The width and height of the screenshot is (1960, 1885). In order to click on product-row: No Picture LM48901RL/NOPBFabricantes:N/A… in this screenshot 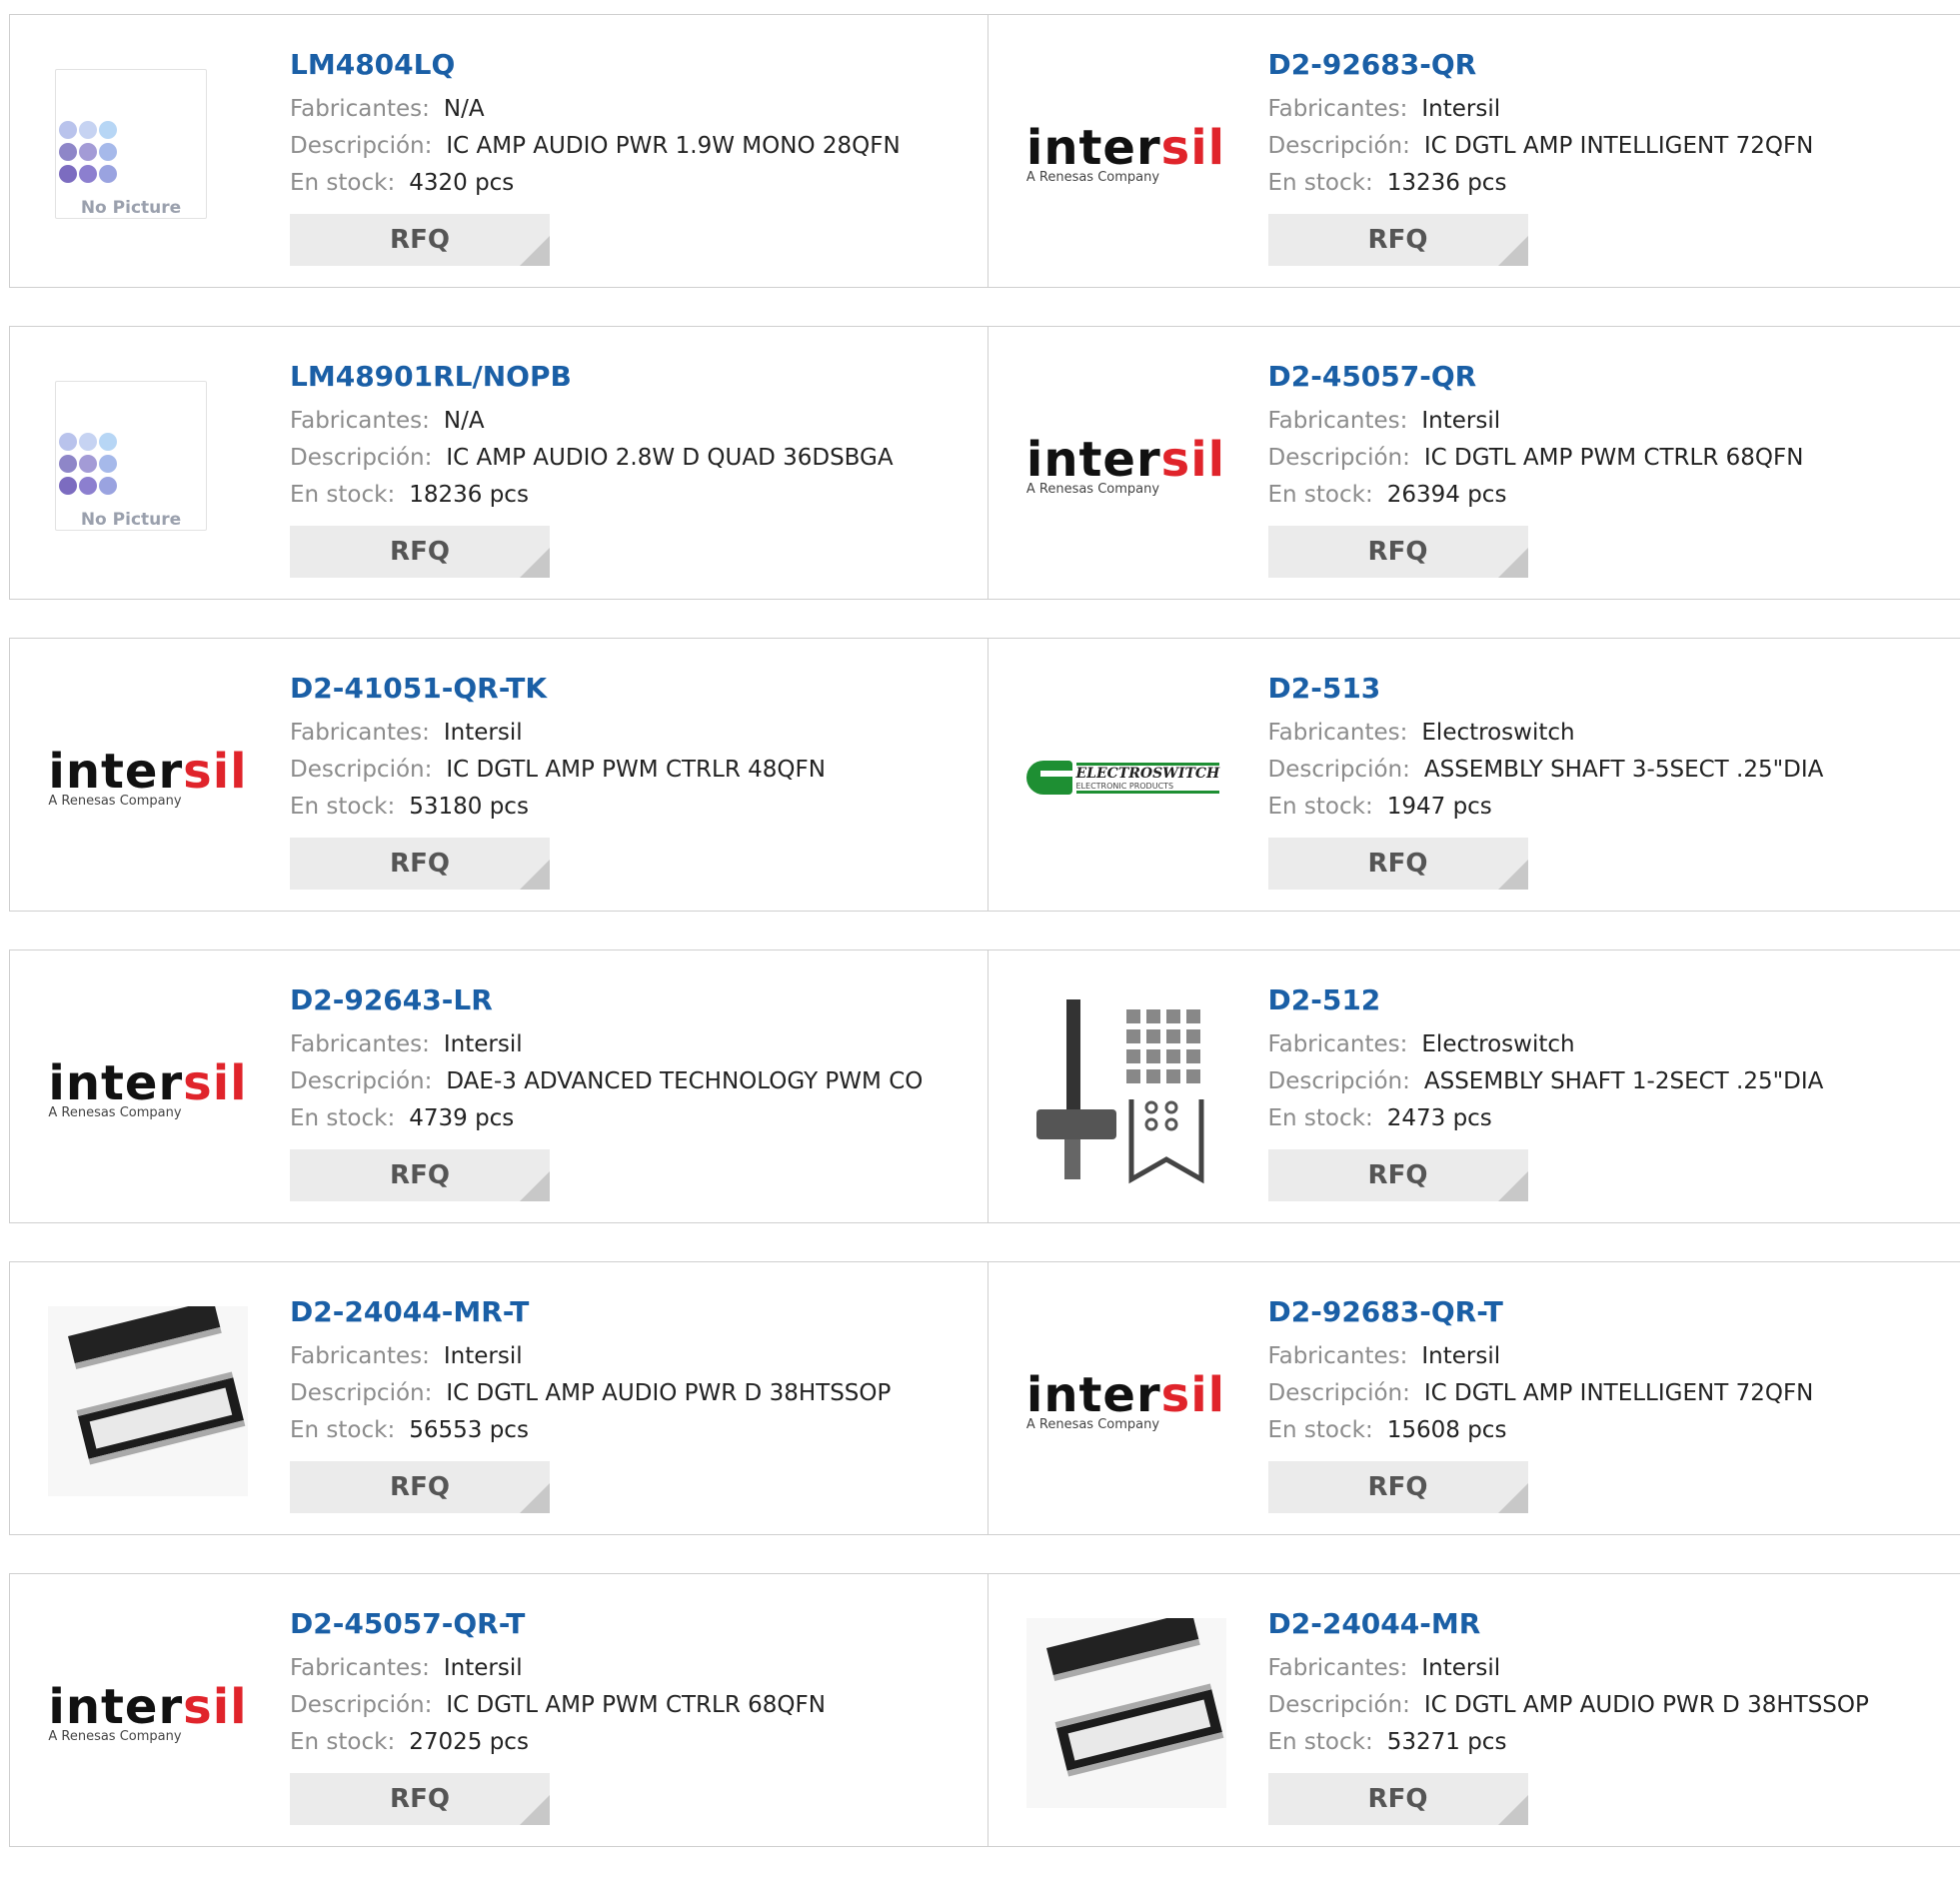, I will do `click(984, 463)`.